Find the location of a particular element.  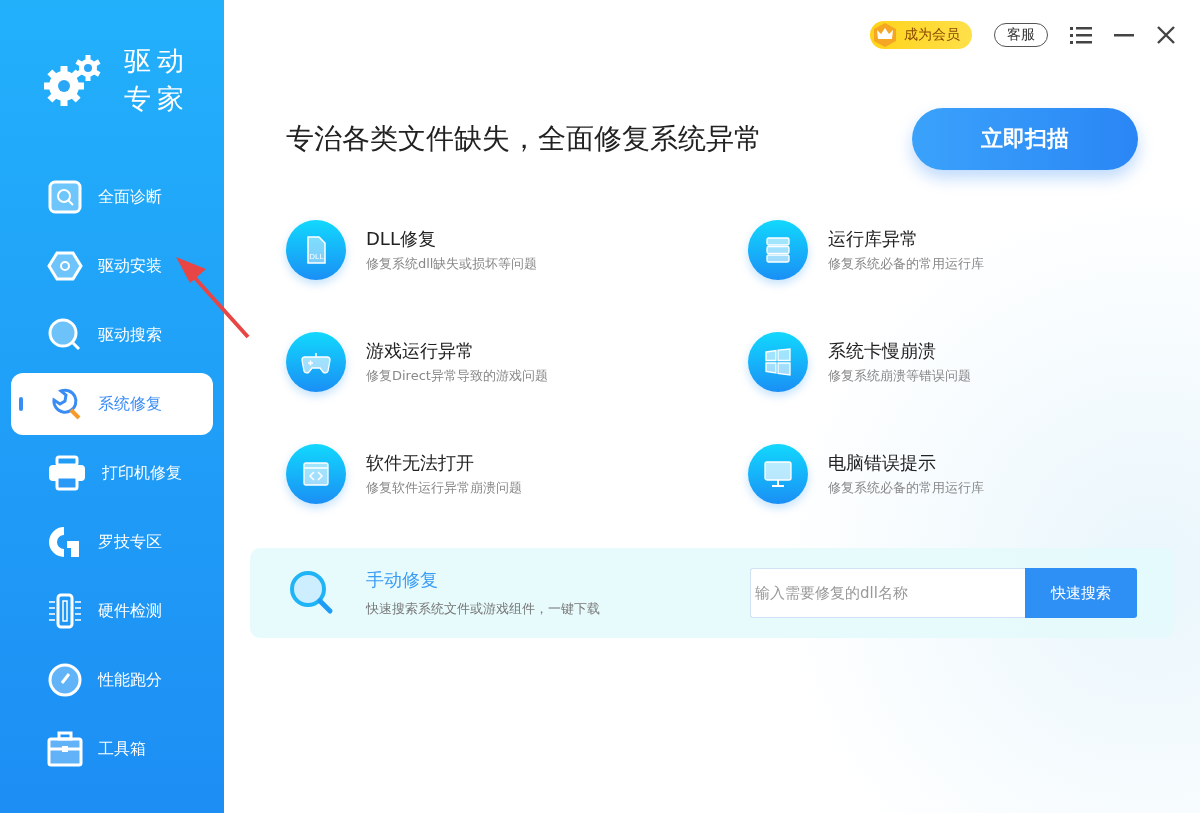

customer-service-button: 客服 is located at coordinates (1021, 35).